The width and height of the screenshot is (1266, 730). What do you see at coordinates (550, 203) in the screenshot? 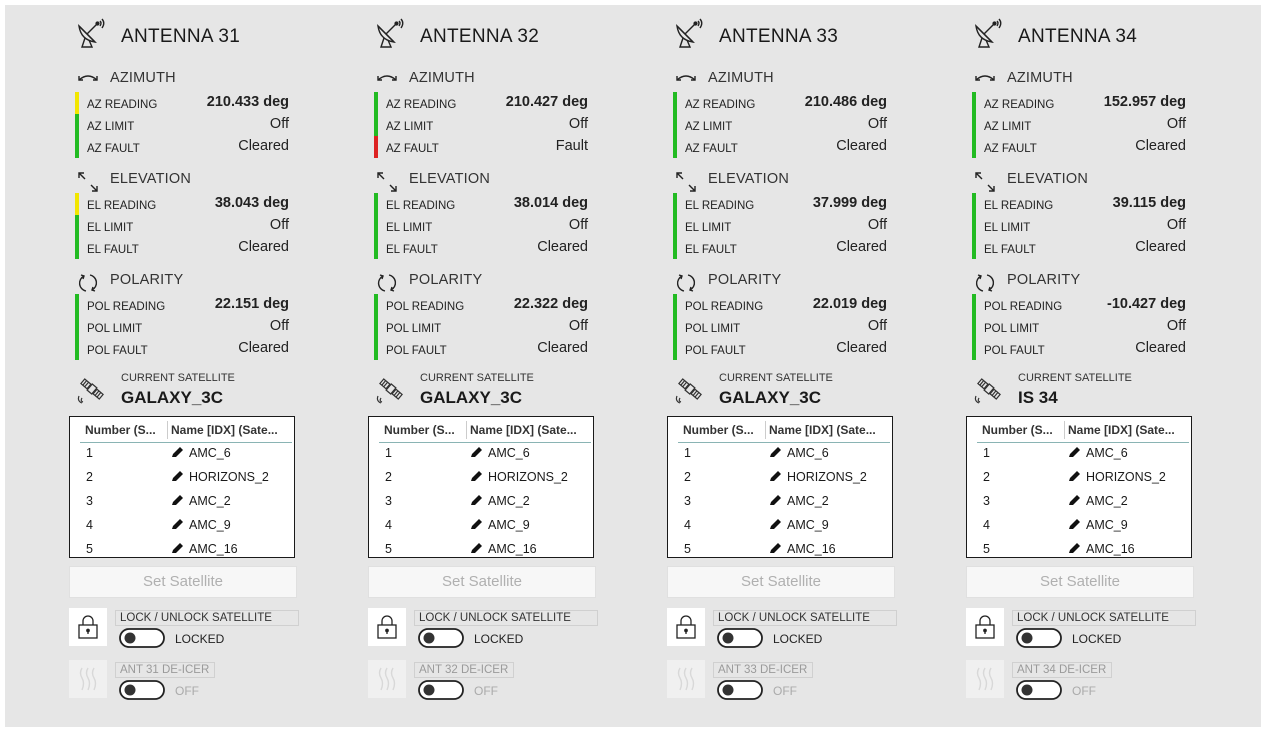
I see `el-reading-value: 38.014 deg` at bounding box center [550, 203].